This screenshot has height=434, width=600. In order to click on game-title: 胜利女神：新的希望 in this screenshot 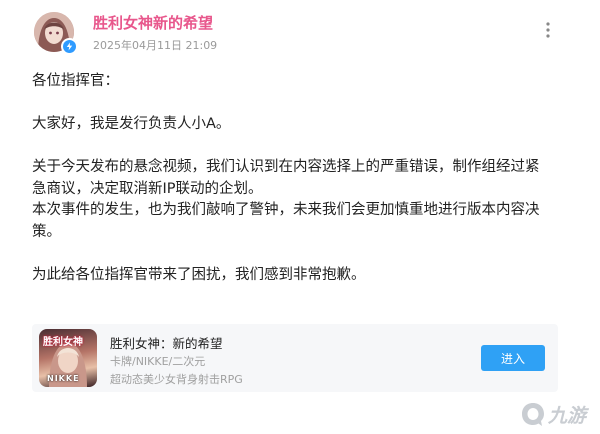, I will do `click(166, 342)`.